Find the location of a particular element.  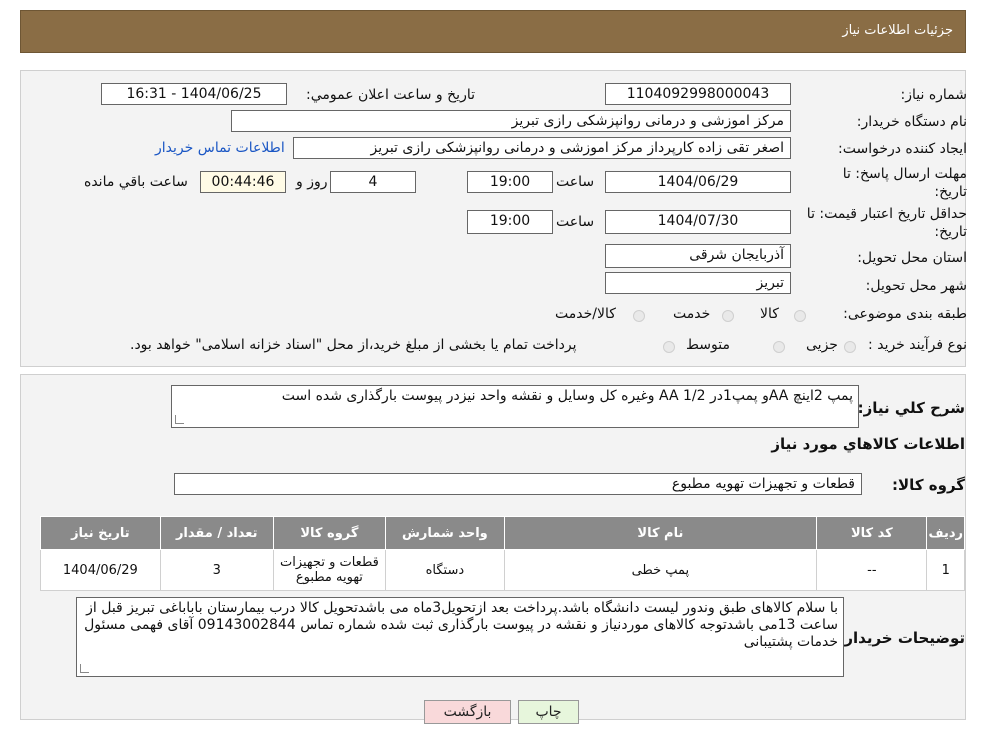

cell-quantity: 3 is located at coordinates (216, 570).